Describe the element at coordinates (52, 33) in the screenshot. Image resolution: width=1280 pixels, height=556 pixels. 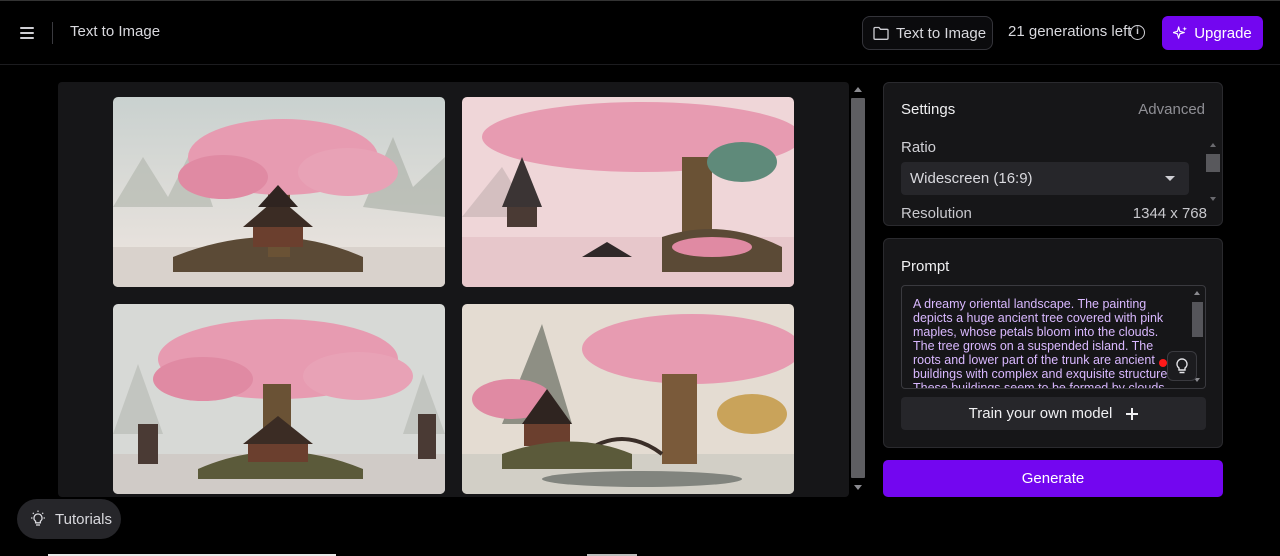
I see `header-divider` at that location.